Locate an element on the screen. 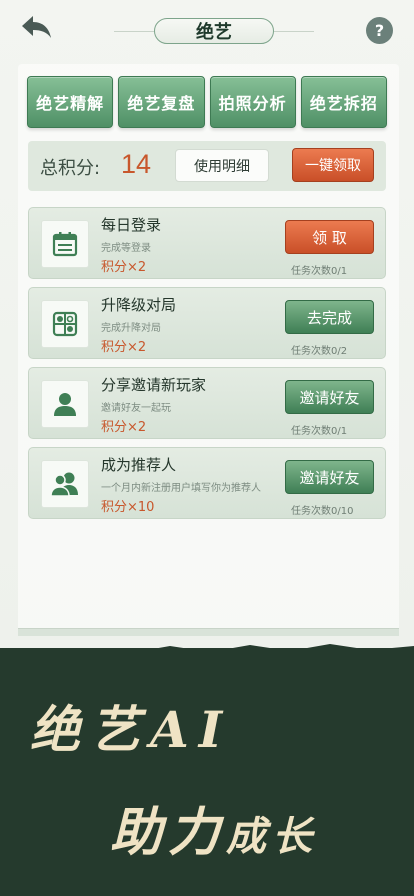 Image resolution: width=414 pixels, height=896 pixels. score-label: 总积分: is located at coordinates (70, 168).